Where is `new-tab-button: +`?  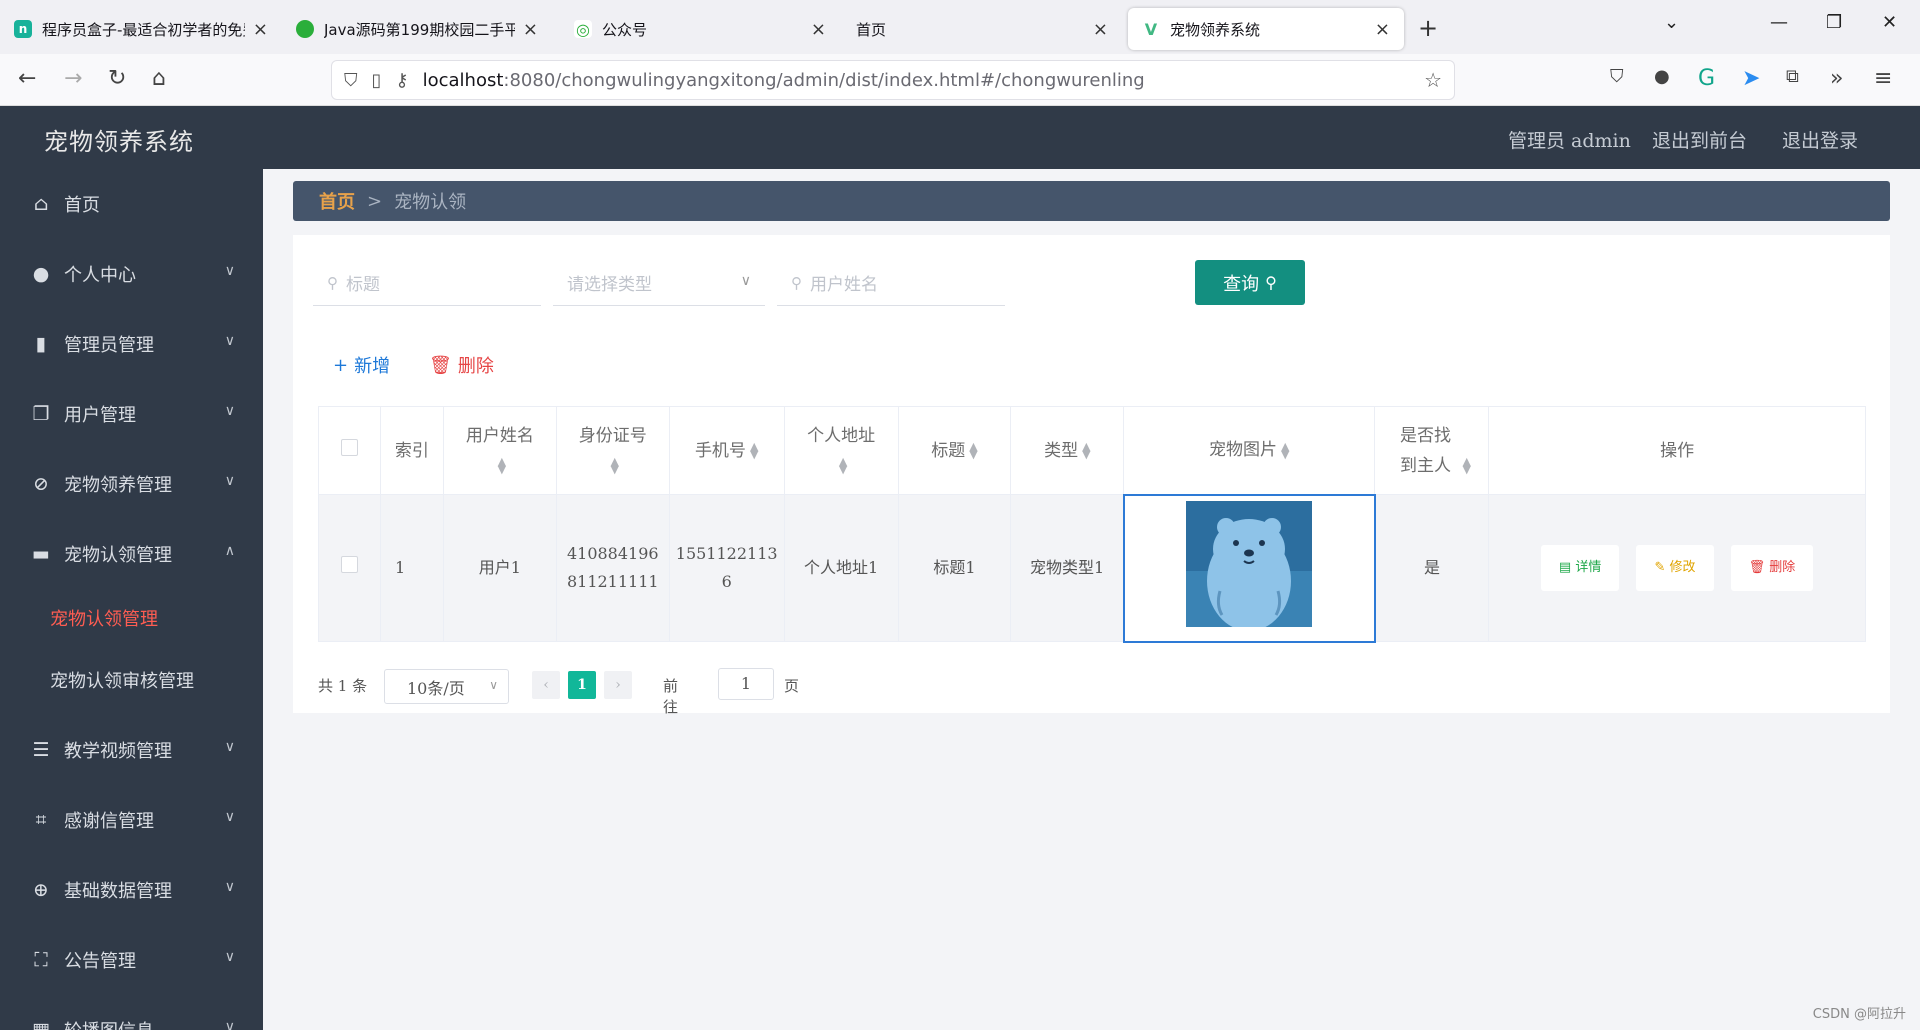
new-tab-button: + is located at coordinates (1428, 28).